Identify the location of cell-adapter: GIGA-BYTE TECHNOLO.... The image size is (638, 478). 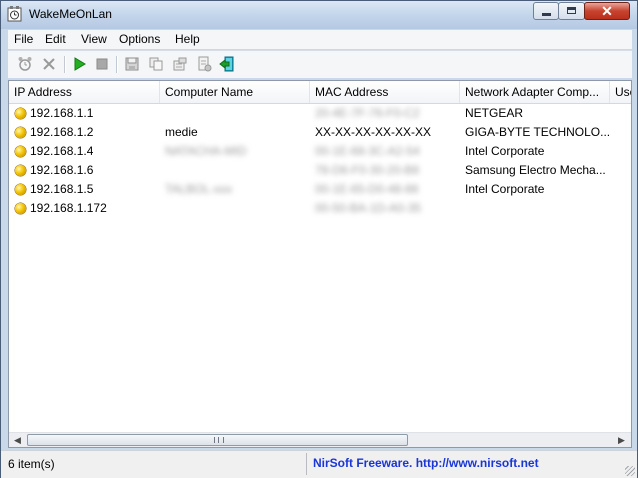
(538, 132).